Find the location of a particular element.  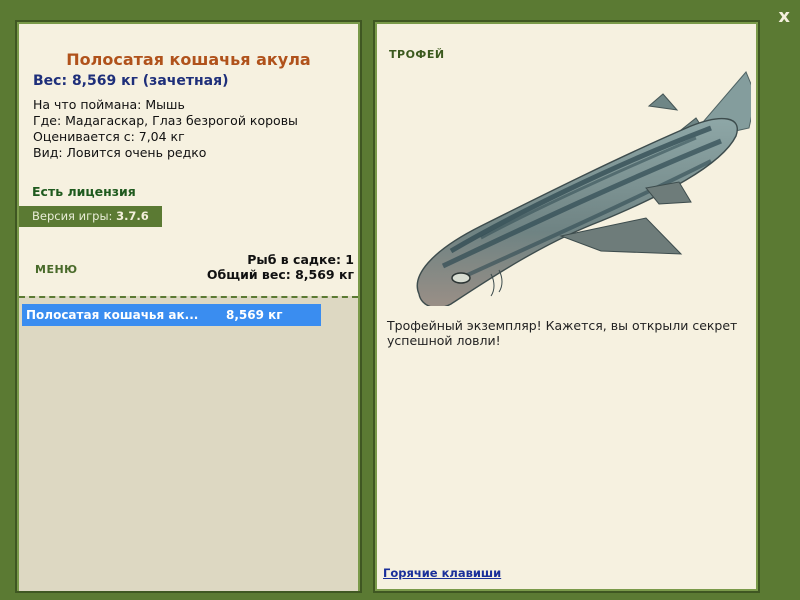

license-status: Есть лицензия is located at coordinates (84, 191).